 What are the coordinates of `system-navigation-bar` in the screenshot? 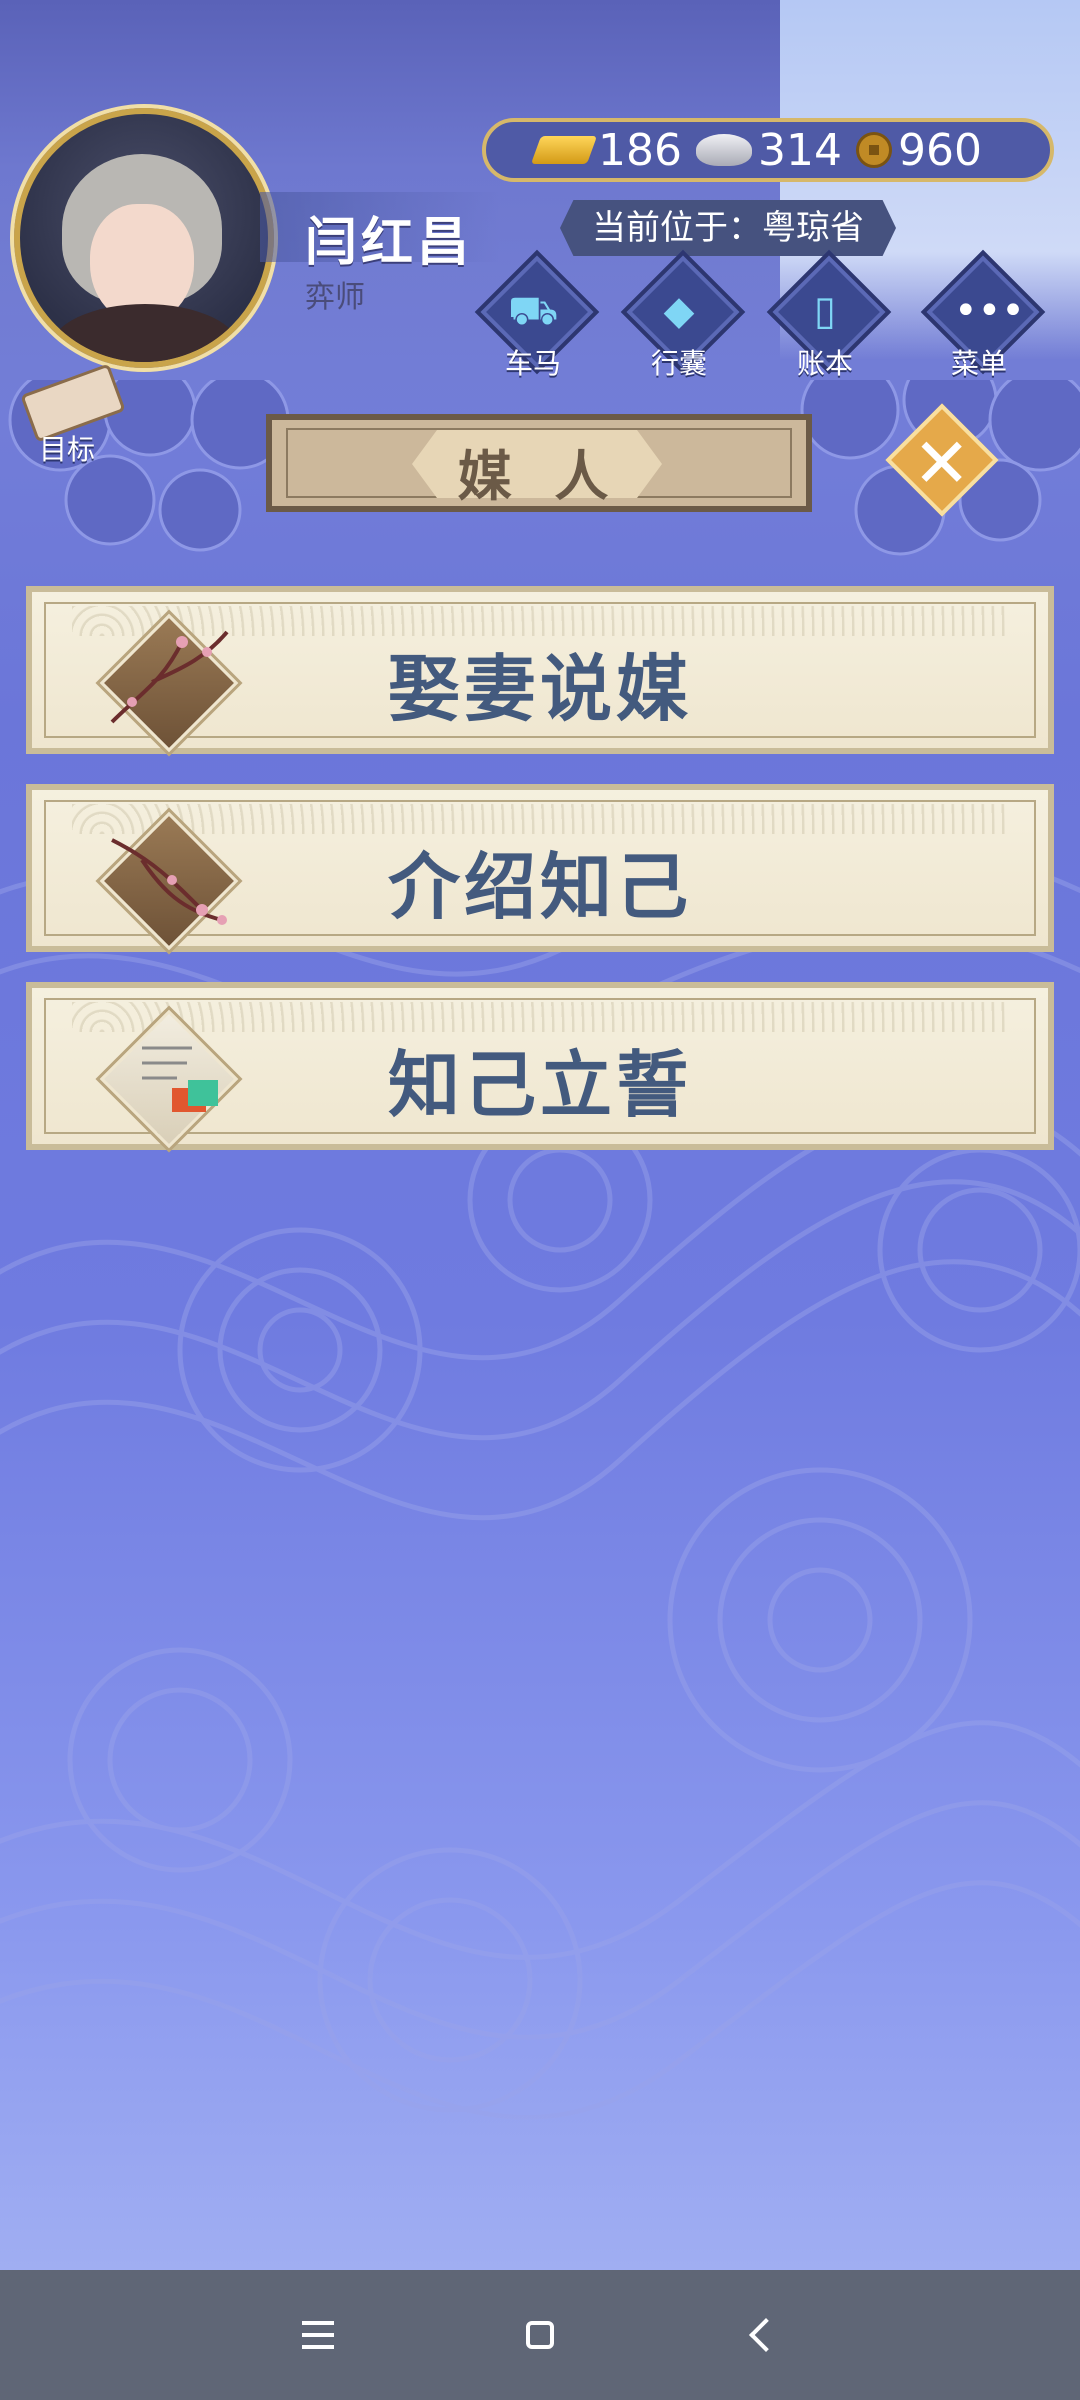 It's located at (540, 2335).